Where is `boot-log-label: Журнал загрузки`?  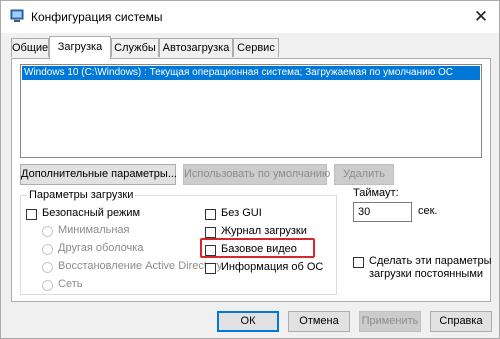 boot-log-label: Журнал загрузки is located at coordinates (264, 231).